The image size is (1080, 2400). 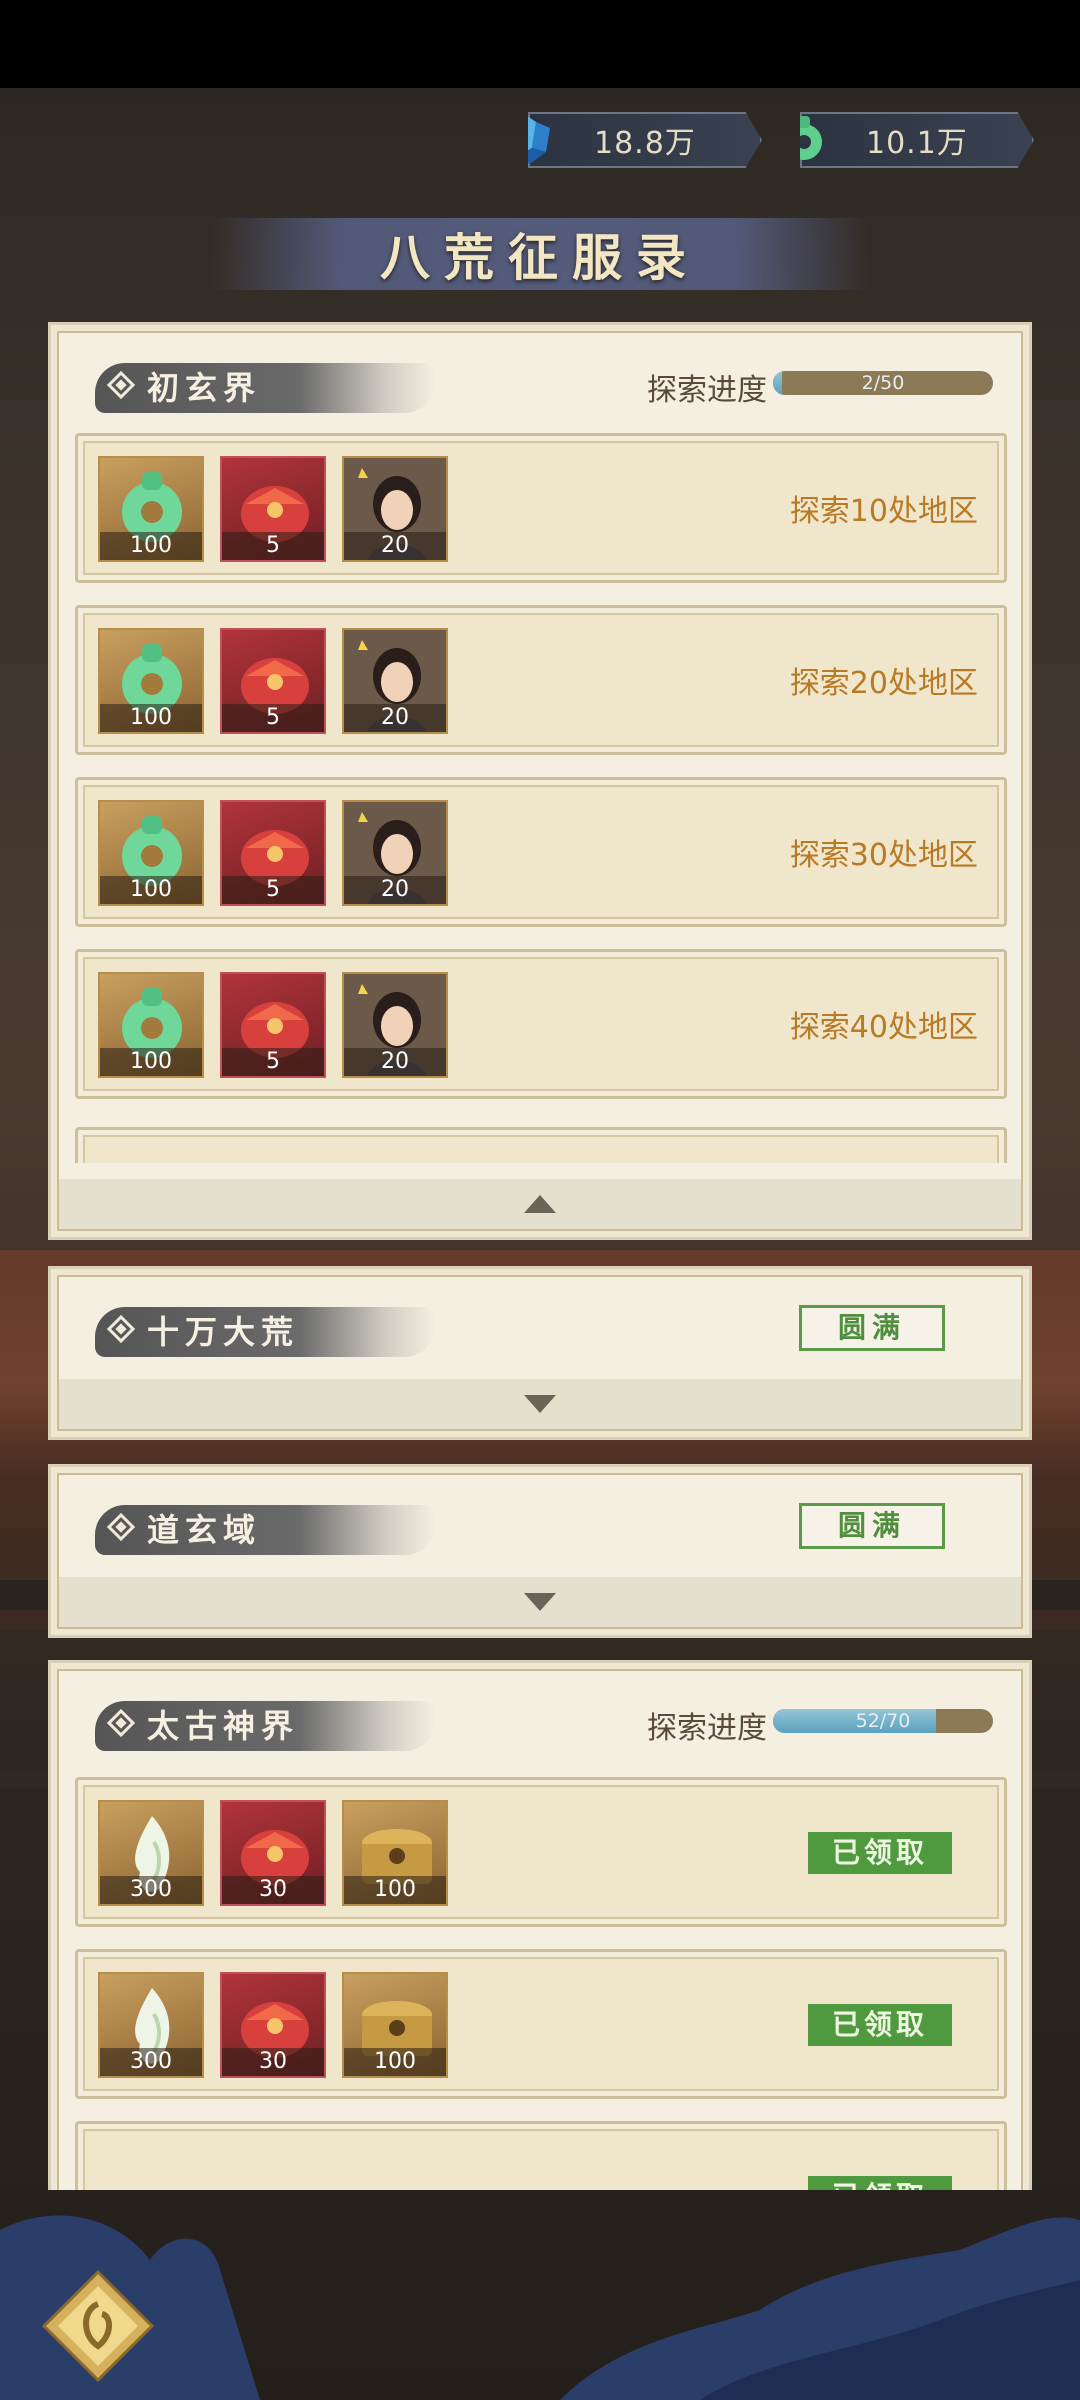 What do you see at coordinates (645, 143) in the screenshot?
I see `currency-crystal-value: 18.8万` at bounding box center [645, 143].